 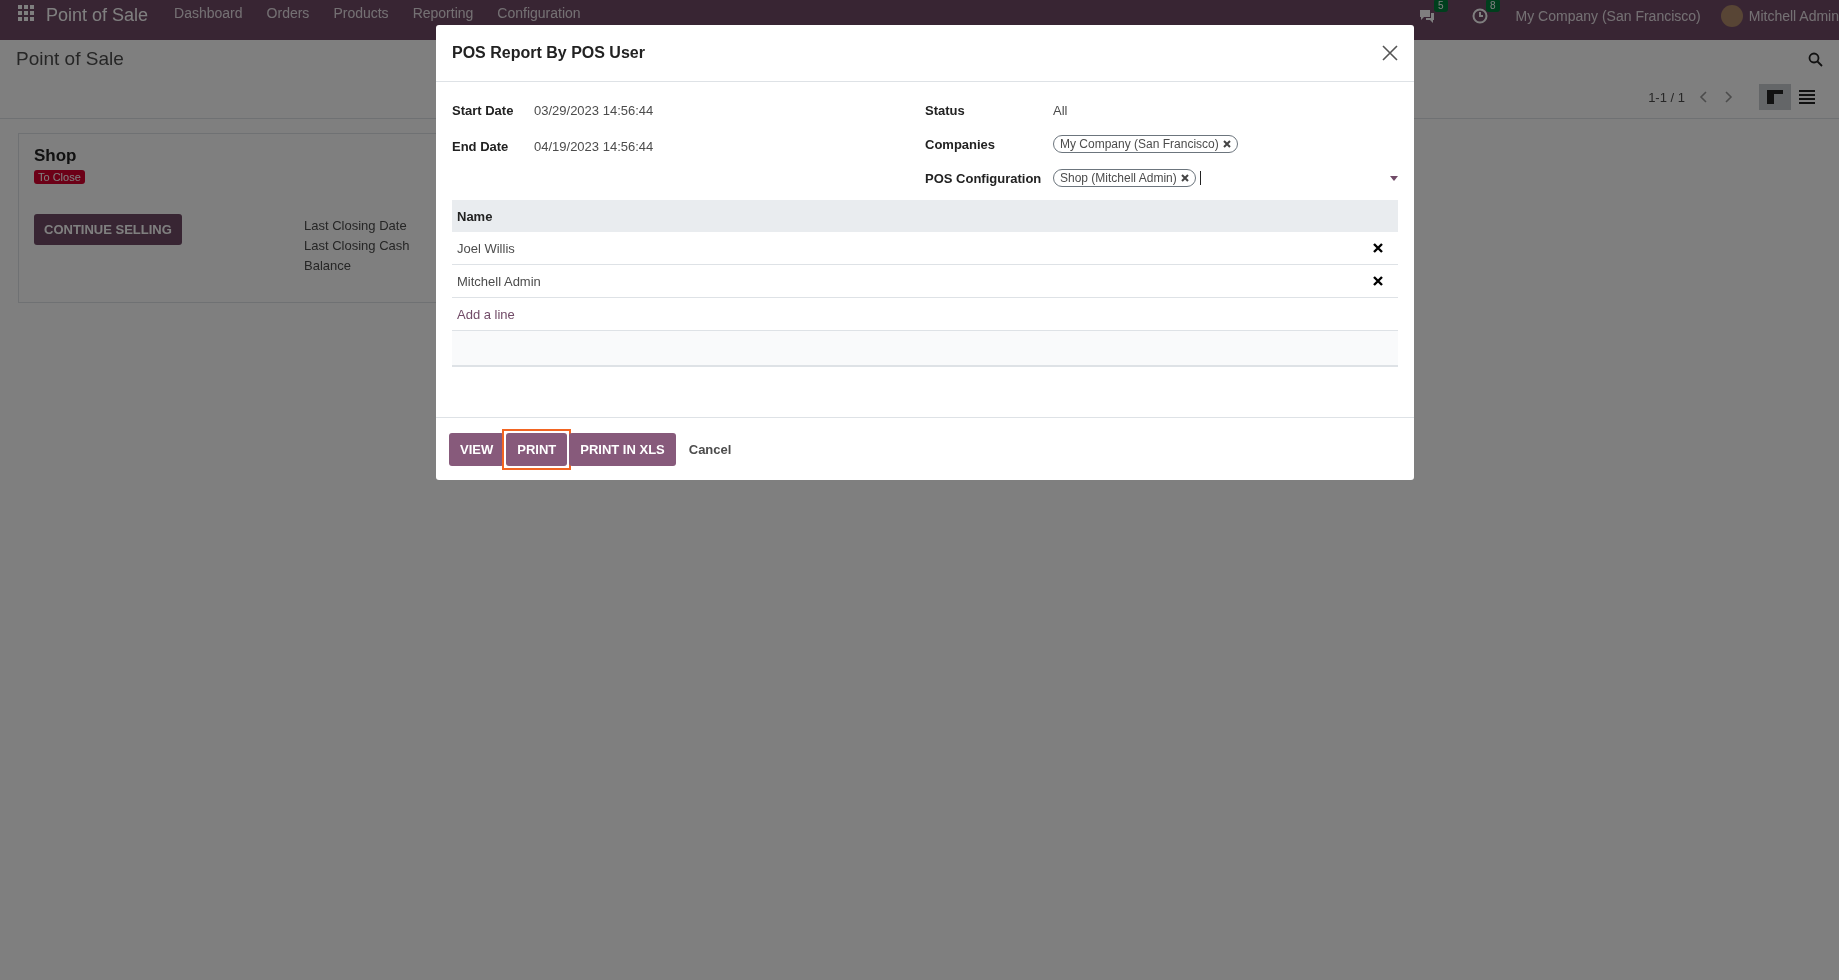 I want to click on cancel-button: Cancel, so click(x=710, y=449).